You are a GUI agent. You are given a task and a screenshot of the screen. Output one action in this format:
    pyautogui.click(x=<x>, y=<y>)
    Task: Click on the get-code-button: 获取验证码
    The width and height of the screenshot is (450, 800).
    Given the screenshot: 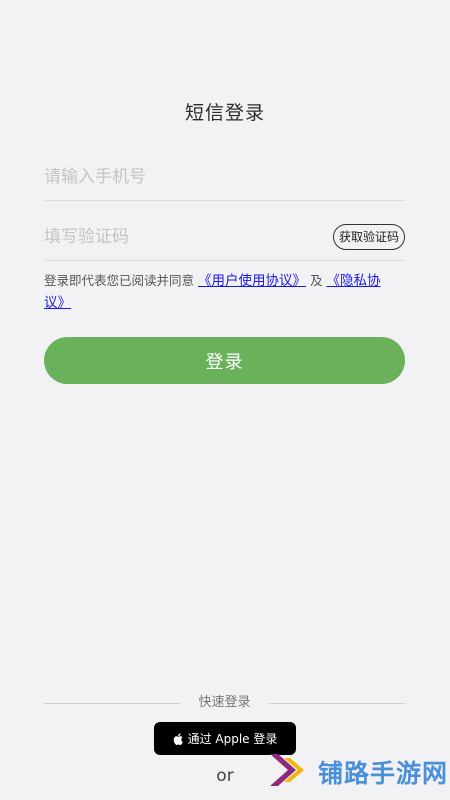 What is the action you would take?
    pyautogui.click(x=368, y=237)
    